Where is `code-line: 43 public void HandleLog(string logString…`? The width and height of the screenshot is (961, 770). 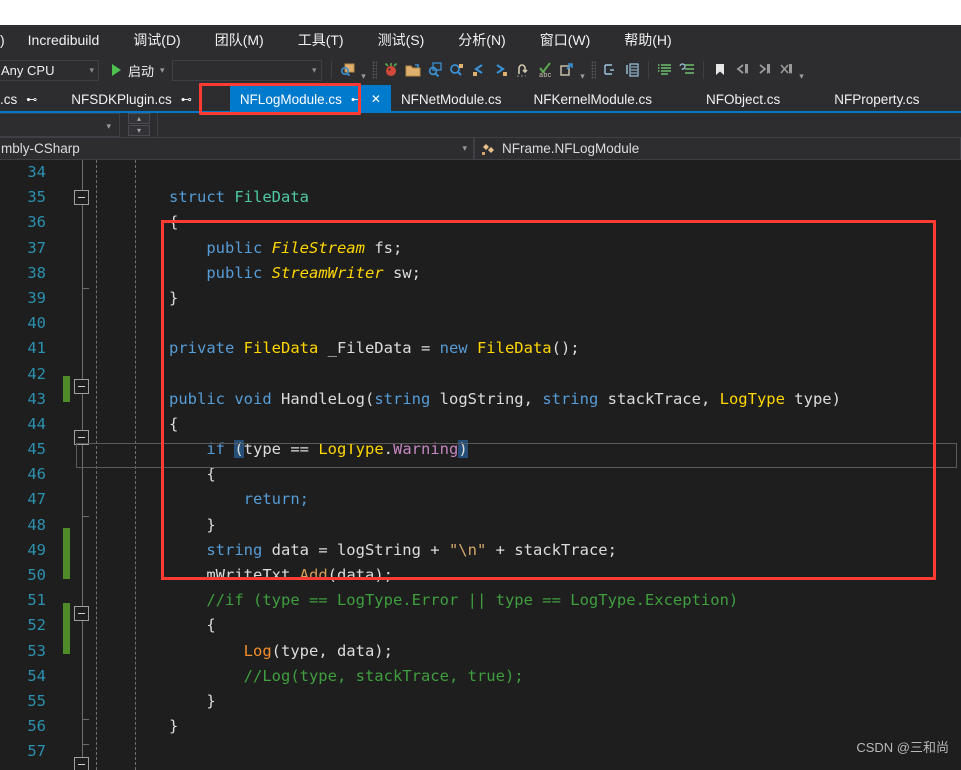 code-line: 43 public void HandleLog(string logString… is located at coordinates (480, 399).